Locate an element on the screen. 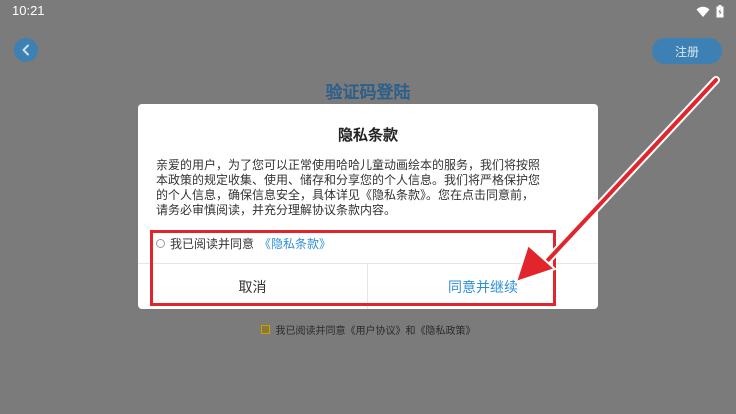 The width and height of the screenshot is (736, 414). bottom-agreement-row: 我已阅读并同意《用户协议》和《隐私政策》 is located at coordinates (368, 329).